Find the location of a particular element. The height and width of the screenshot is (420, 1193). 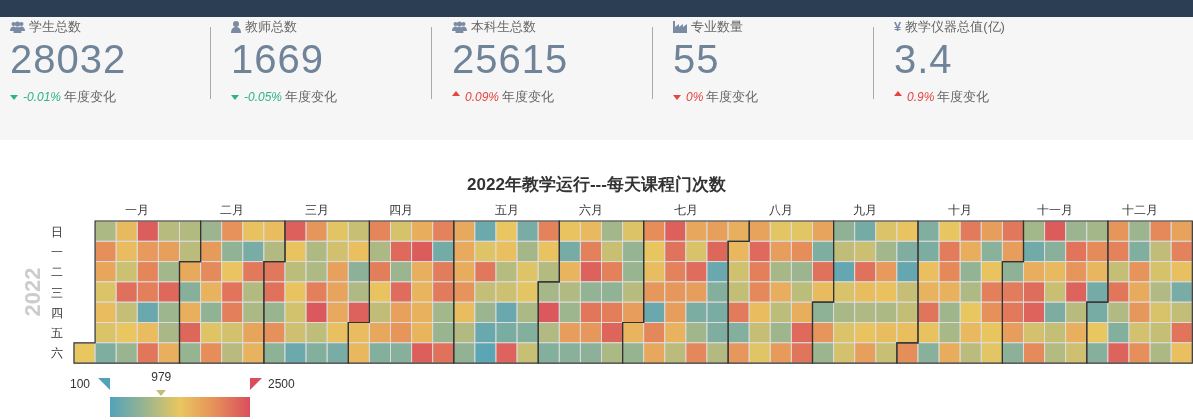

stat-value: 3.4 is located at coordinates (924, 59).